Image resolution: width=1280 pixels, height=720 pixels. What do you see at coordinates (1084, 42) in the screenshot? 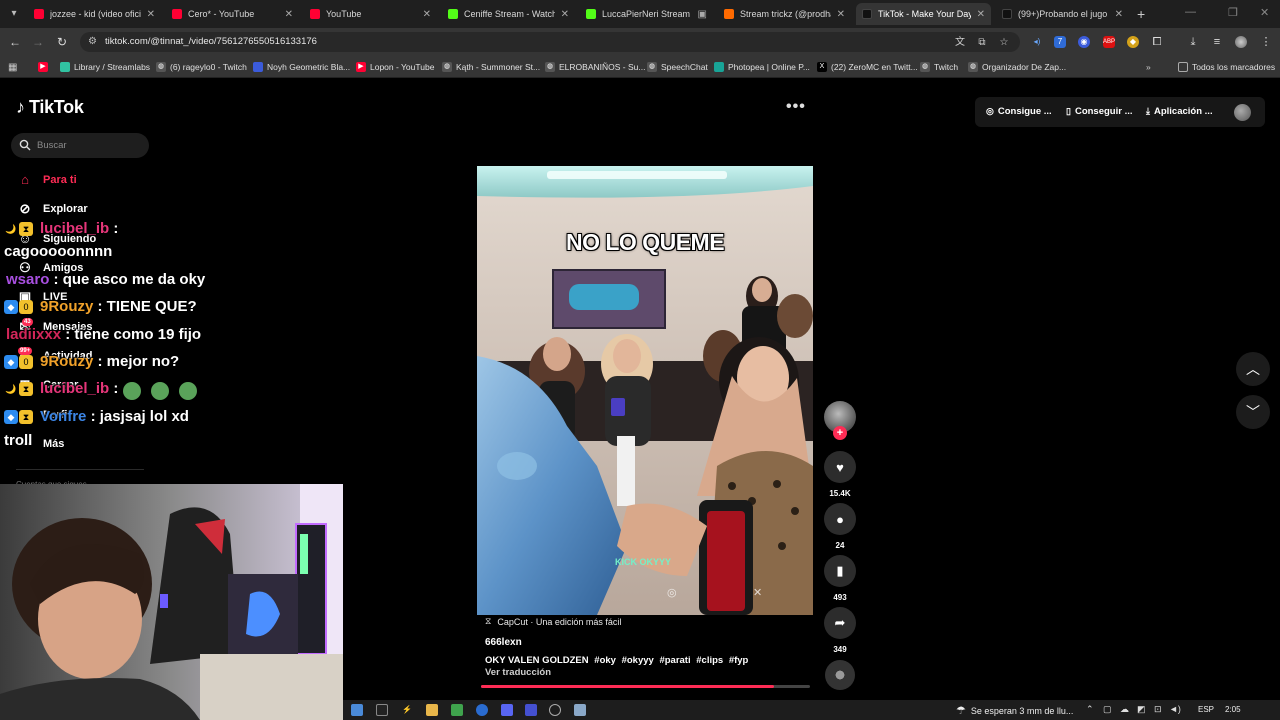
I see `extension-icon: ◉` at bounding box center [1084, 42].